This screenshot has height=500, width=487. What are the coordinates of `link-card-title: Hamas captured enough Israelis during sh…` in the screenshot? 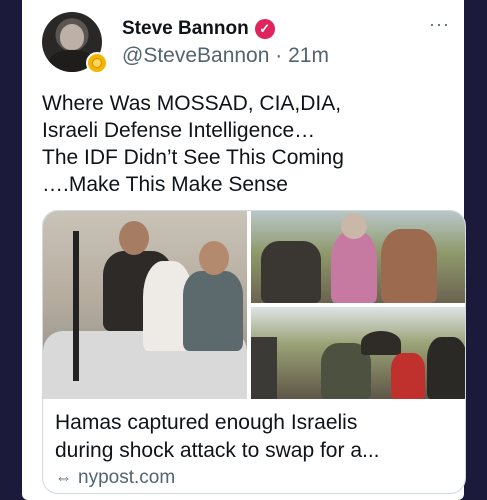 It's located at (257, 437).